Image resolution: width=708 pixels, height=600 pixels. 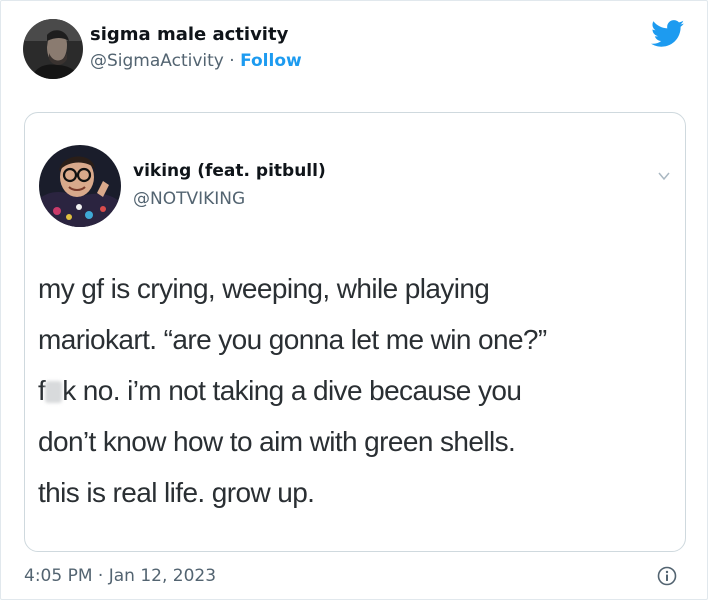 What do you see at coordinates (189, 199) in the screenshot?
I see `quoted-author-handle: @NOTVIKING` at bounding box center [189, 199].